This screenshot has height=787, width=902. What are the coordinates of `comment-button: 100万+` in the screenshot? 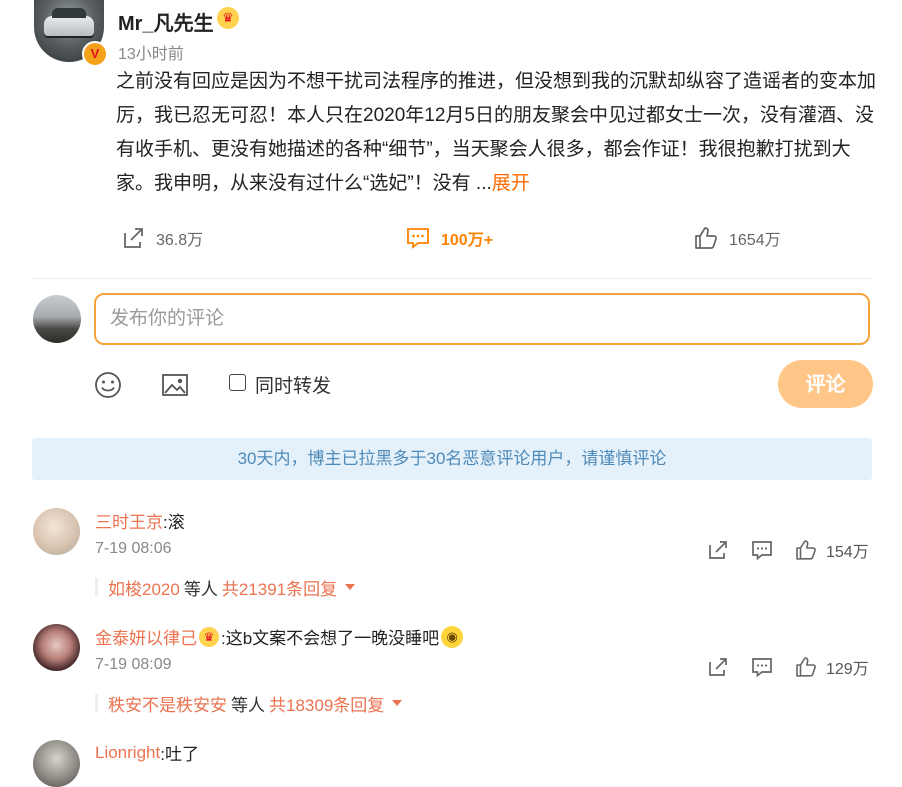 It's located at (449, 238).